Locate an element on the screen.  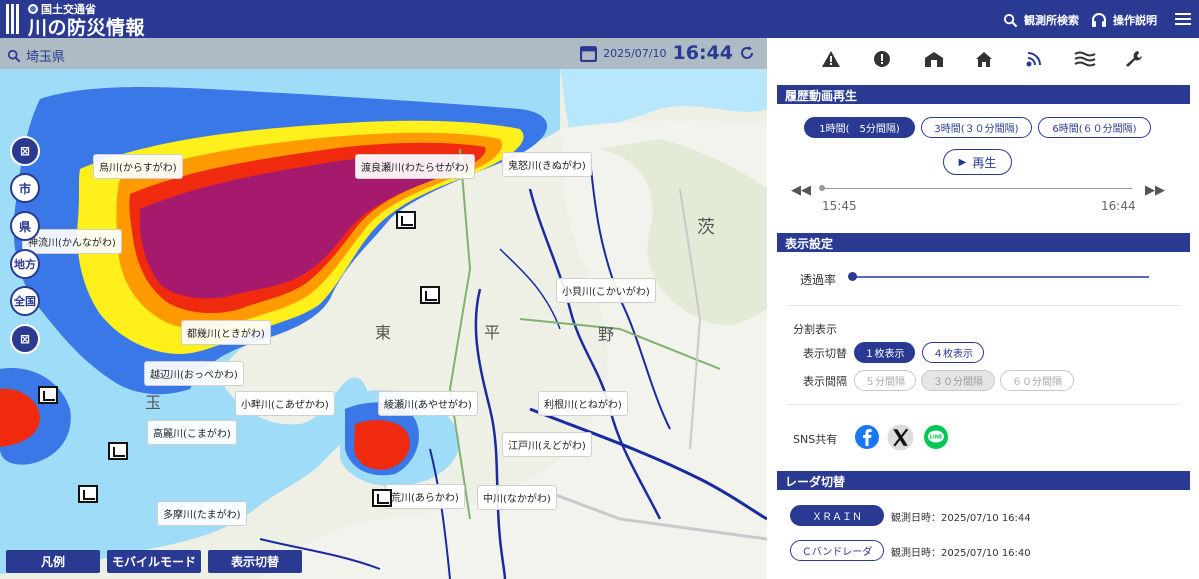
play-icon: ▶ is located at coordinates (962, 162).